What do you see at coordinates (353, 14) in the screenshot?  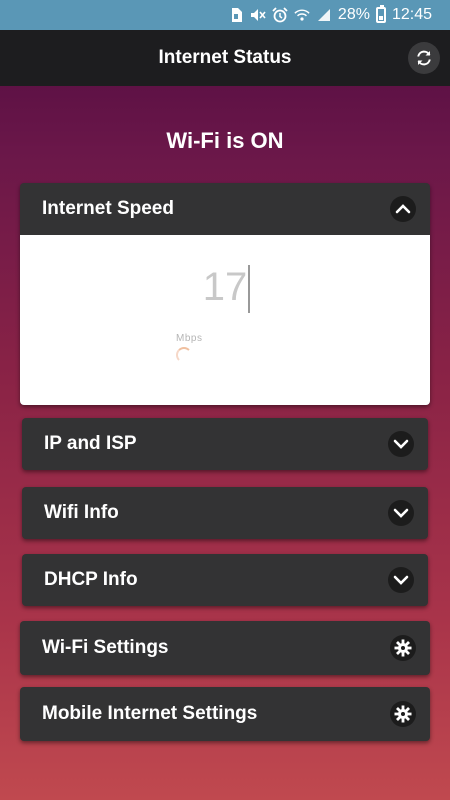 I see `battery-percent: 28%` at bounding box center [353, 14].